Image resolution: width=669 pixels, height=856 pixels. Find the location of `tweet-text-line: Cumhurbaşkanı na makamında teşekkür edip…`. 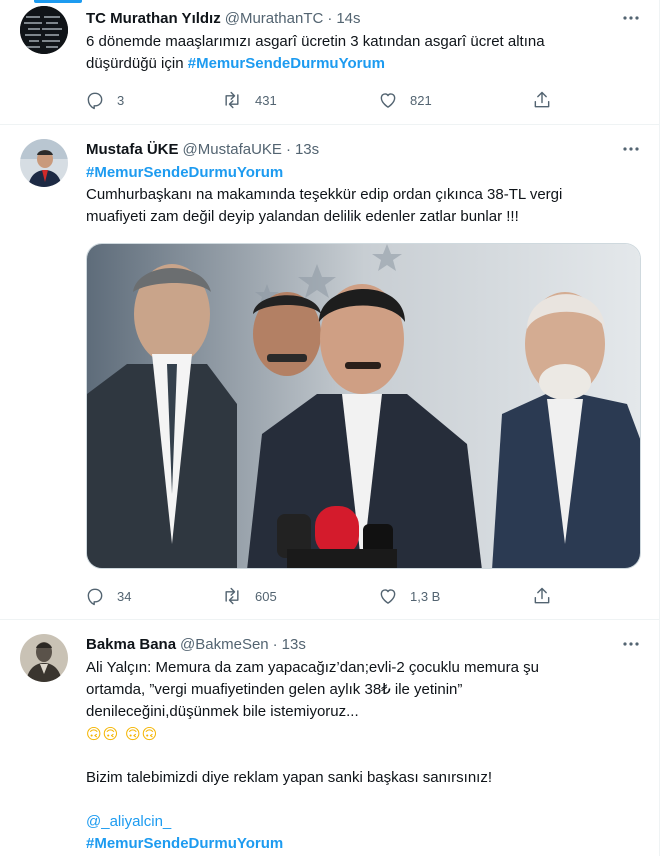

tweet-text-line: Cumhurbaşkanı na makamında teşekkür edip… is located at coordinates (324, 194).